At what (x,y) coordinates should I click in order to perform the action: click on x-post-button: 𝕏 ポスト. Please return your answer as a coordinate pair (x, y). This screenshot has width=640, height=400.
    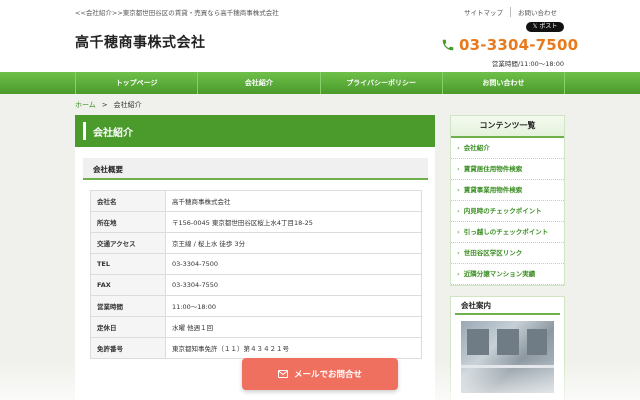
    Looking at the image, I should click on (545, 27).